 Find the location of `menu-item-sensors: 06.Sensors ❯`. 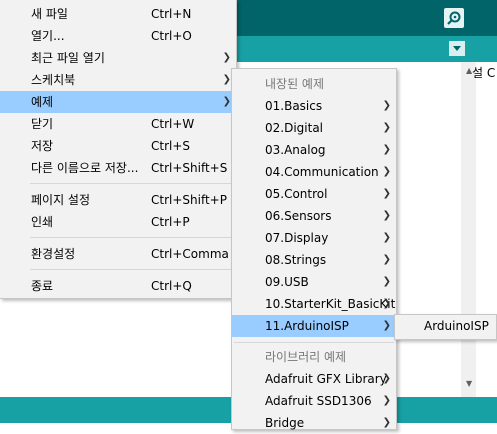

menu-item-sensors: 06.Sensors ❯ is located at coordinates (314, 216).